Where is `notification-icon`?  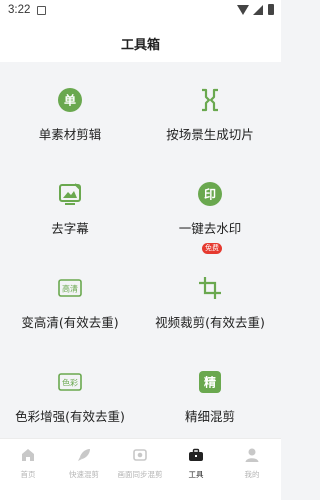
notification-icon is located at coordinates (41, 10).